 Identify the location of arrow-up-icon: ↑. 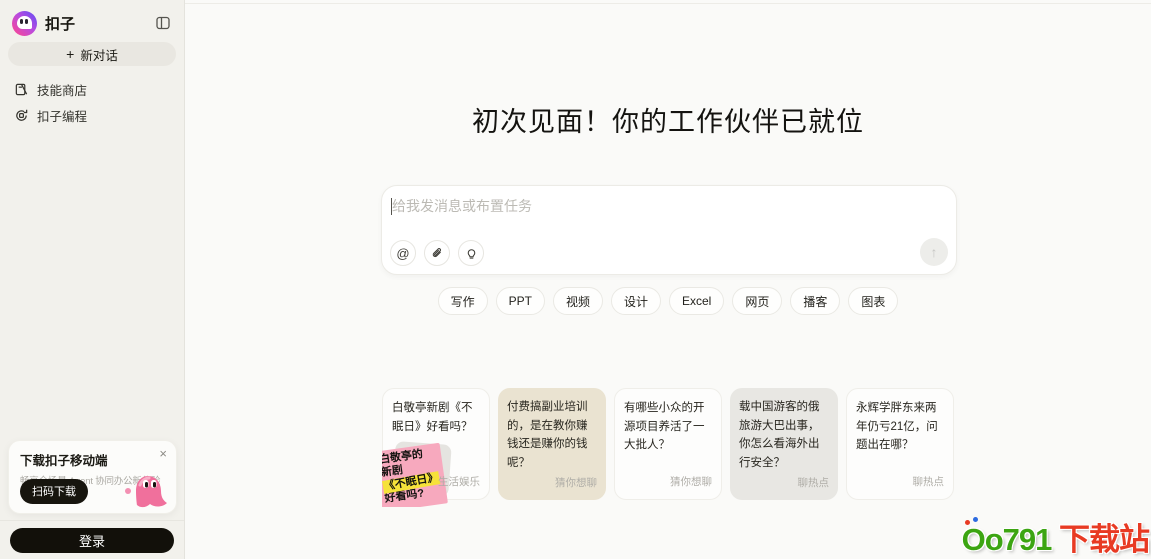
(934, 252).